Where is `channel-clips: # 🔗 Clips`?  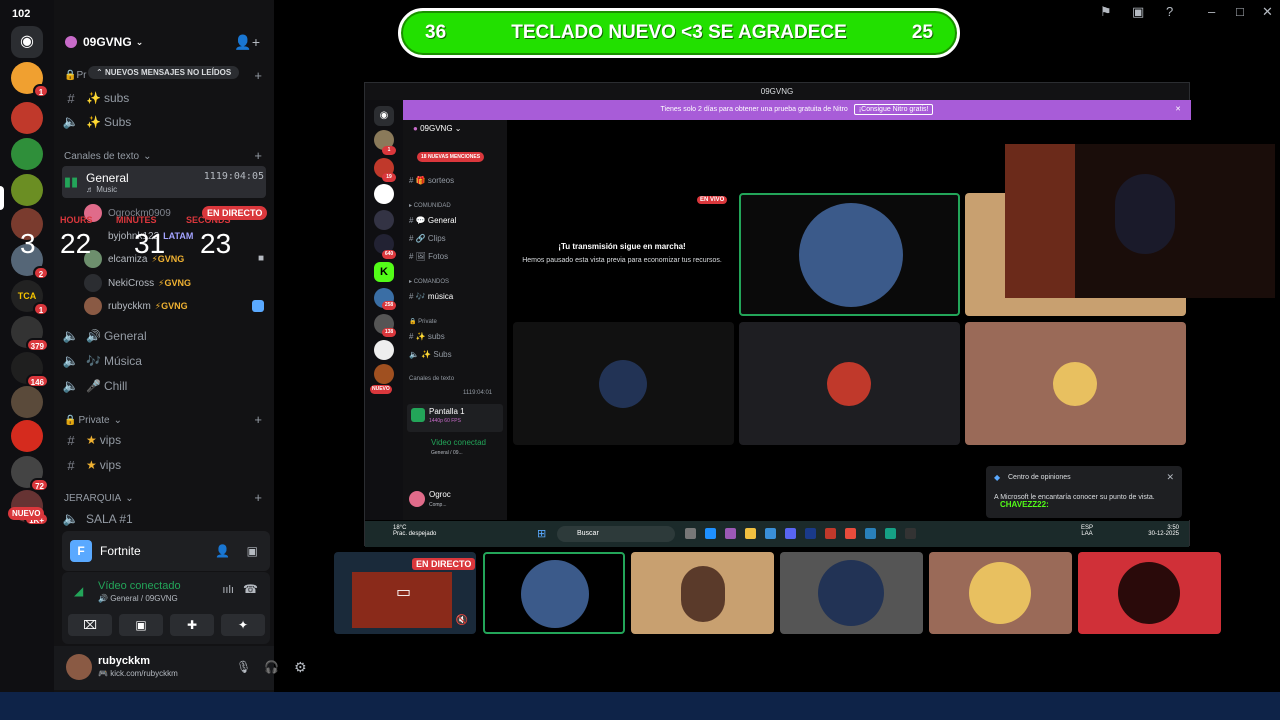
channel-clips: # 🔗 Clips is located at coordinates (427, 238).